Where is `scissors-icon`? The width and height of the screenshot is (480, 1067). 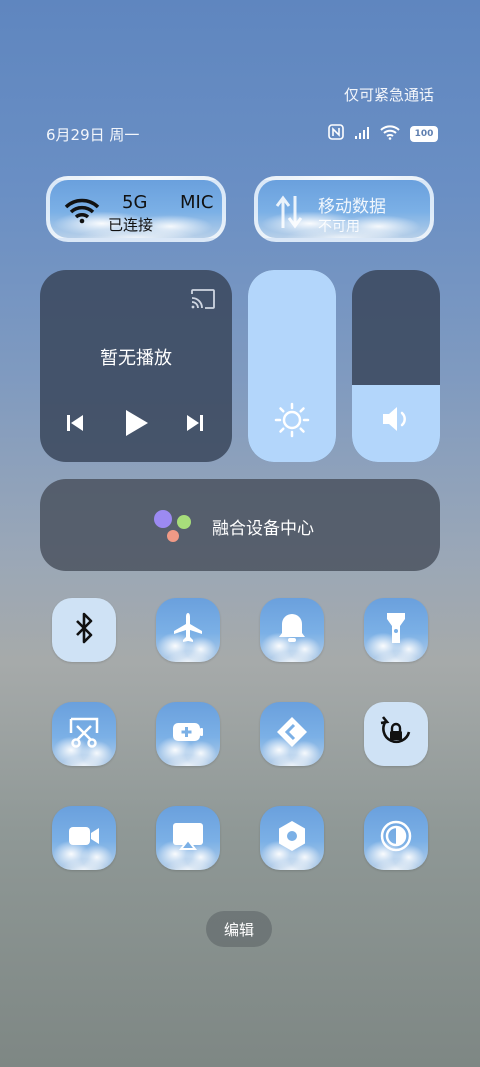
scissors-icon is located at coordinates (84, 734).